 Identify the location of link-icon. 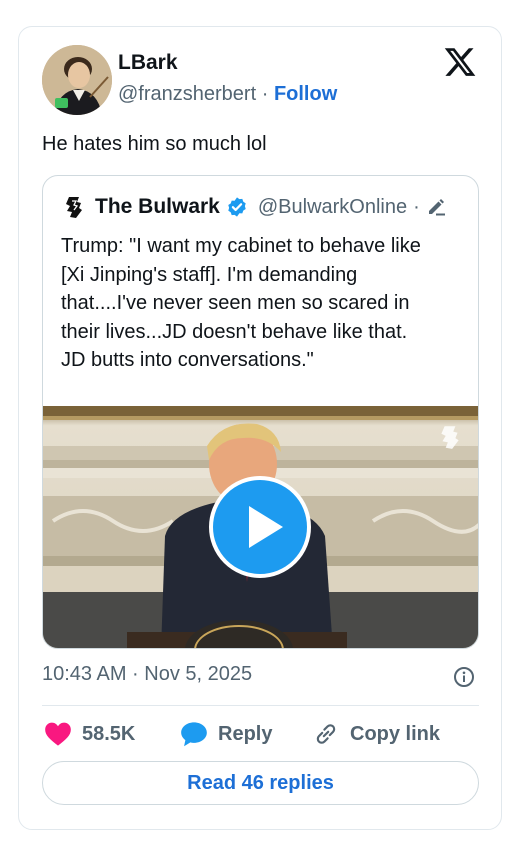
(326, 734).